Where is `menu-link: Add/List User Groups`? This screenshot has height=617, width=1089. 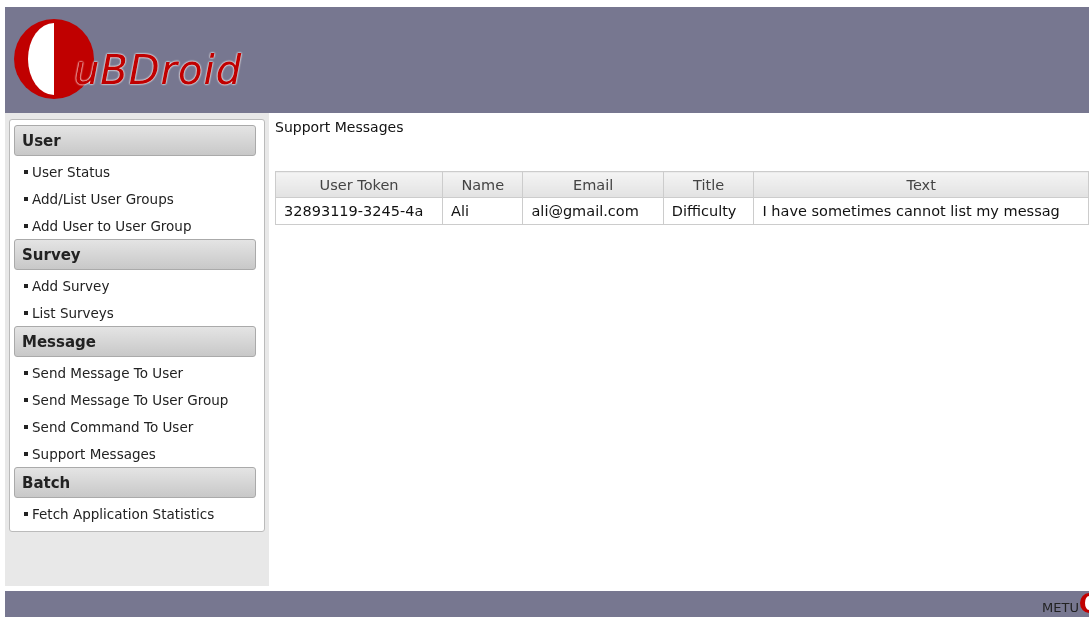
menu-link: Add/List User Groups is located at coordinates (103, 198).